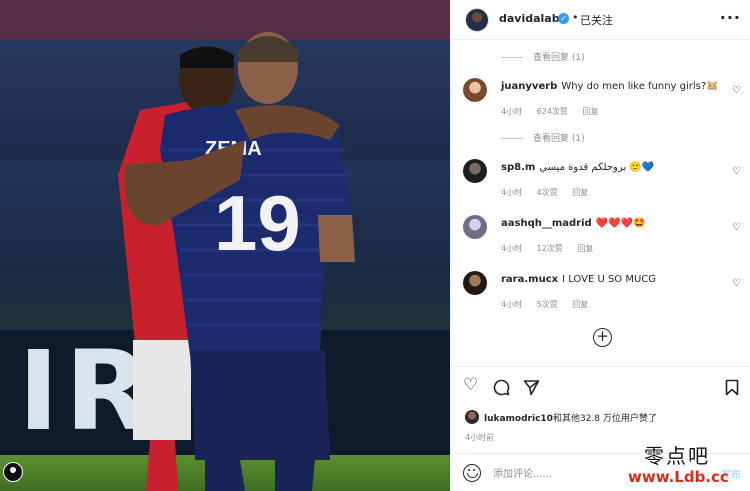  I want to click on commenter-username: rara.mucx, so click(529, 279).